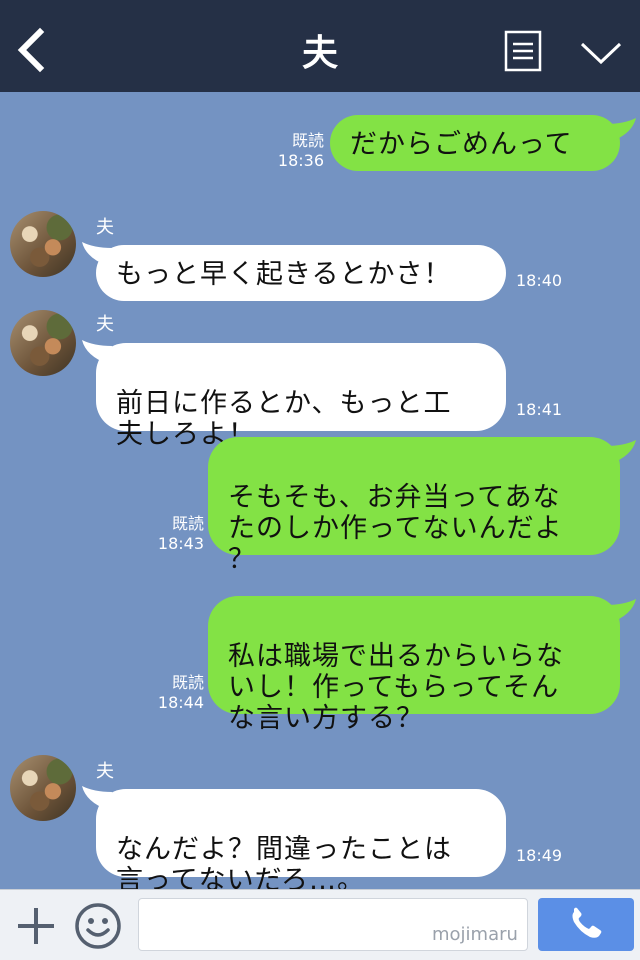 Image resolution: width=640 pixels, height=960 pixels. I want to click on input-bar: mojimaru, so click(320, 924).